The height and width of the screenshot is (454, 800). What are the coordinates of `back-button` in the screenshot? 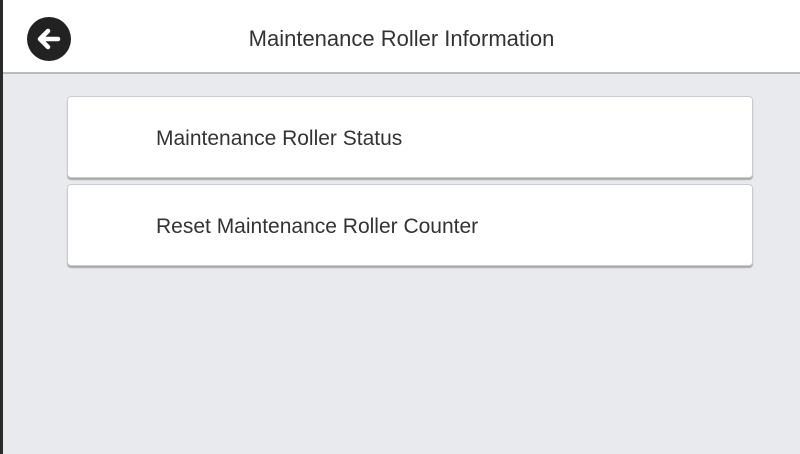 It's located at (49, 39).